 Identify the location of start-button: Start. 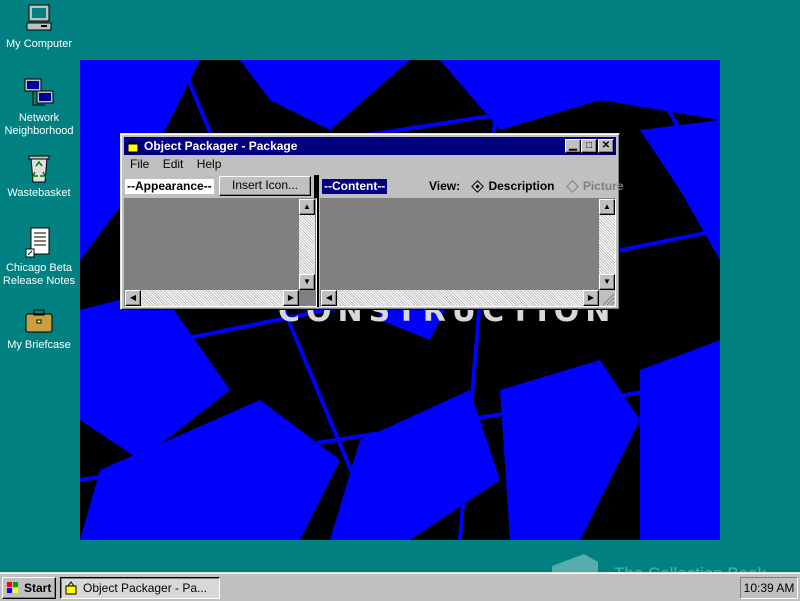
(29, 588).